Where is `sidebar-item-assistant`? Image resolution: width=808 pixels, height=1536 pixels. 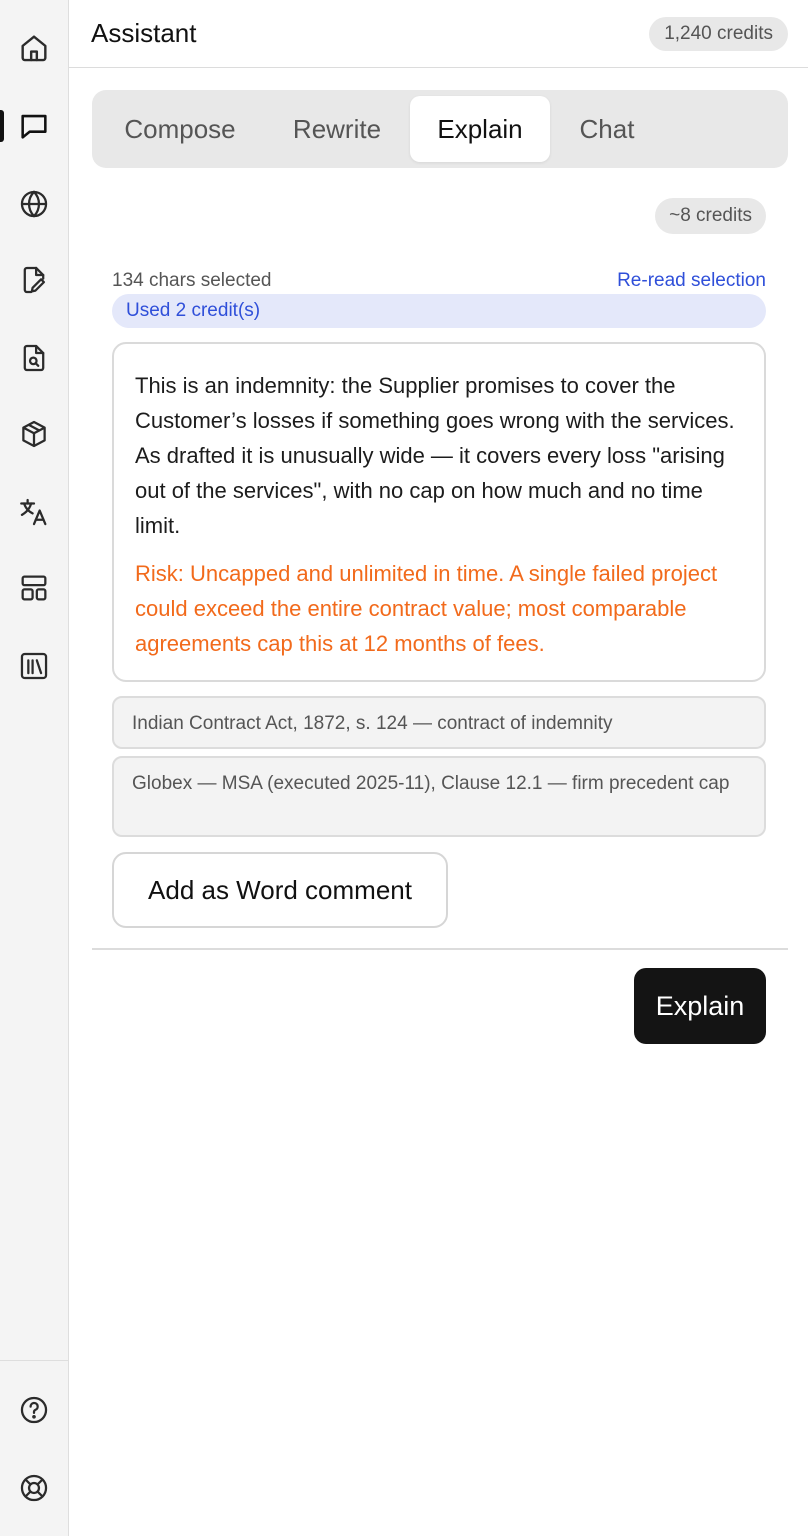 sidebar-item-assistant is located at coordinates (34, 126).